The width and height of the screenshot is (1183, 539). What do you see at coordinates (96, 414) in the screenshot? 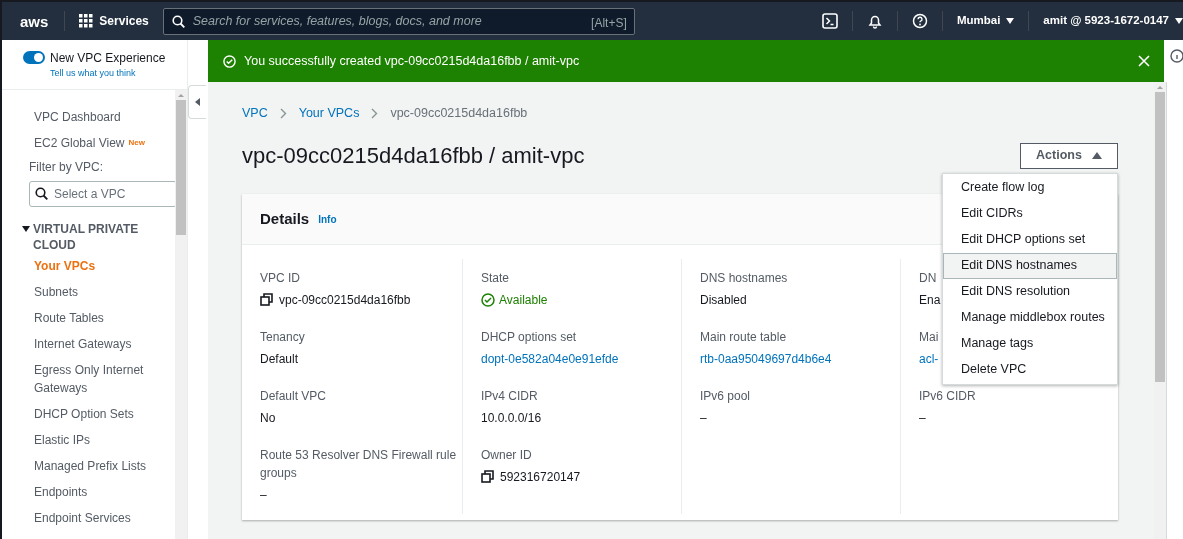
I see `nav-link: DHCP Option Sets` at bounding box center [96, 414].